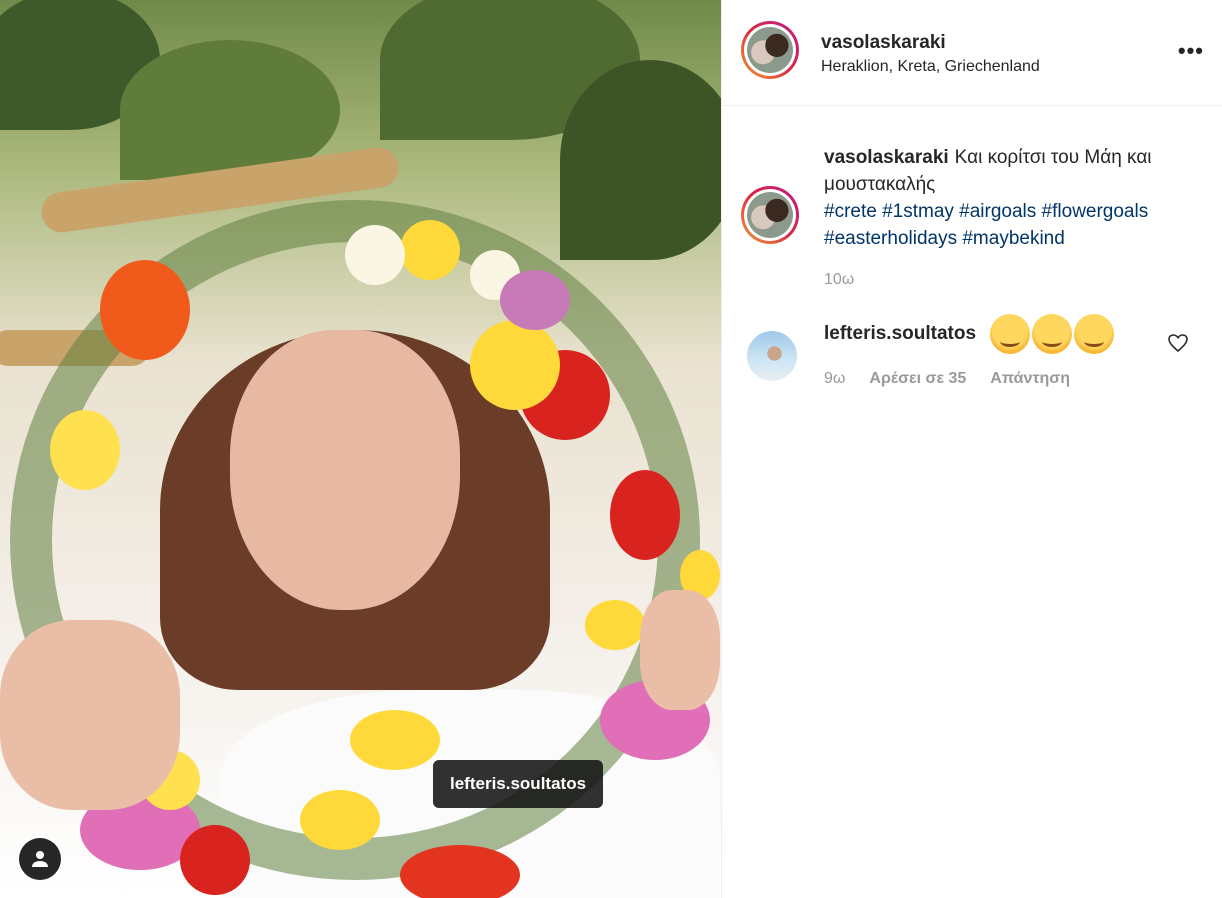 Image resolution: width=1222 pixels, height=898 pixels. What do you see at coordinates (839, 280) in the screenshot?
I see `caption-time: 10ω` at bounding box center [839, 280].